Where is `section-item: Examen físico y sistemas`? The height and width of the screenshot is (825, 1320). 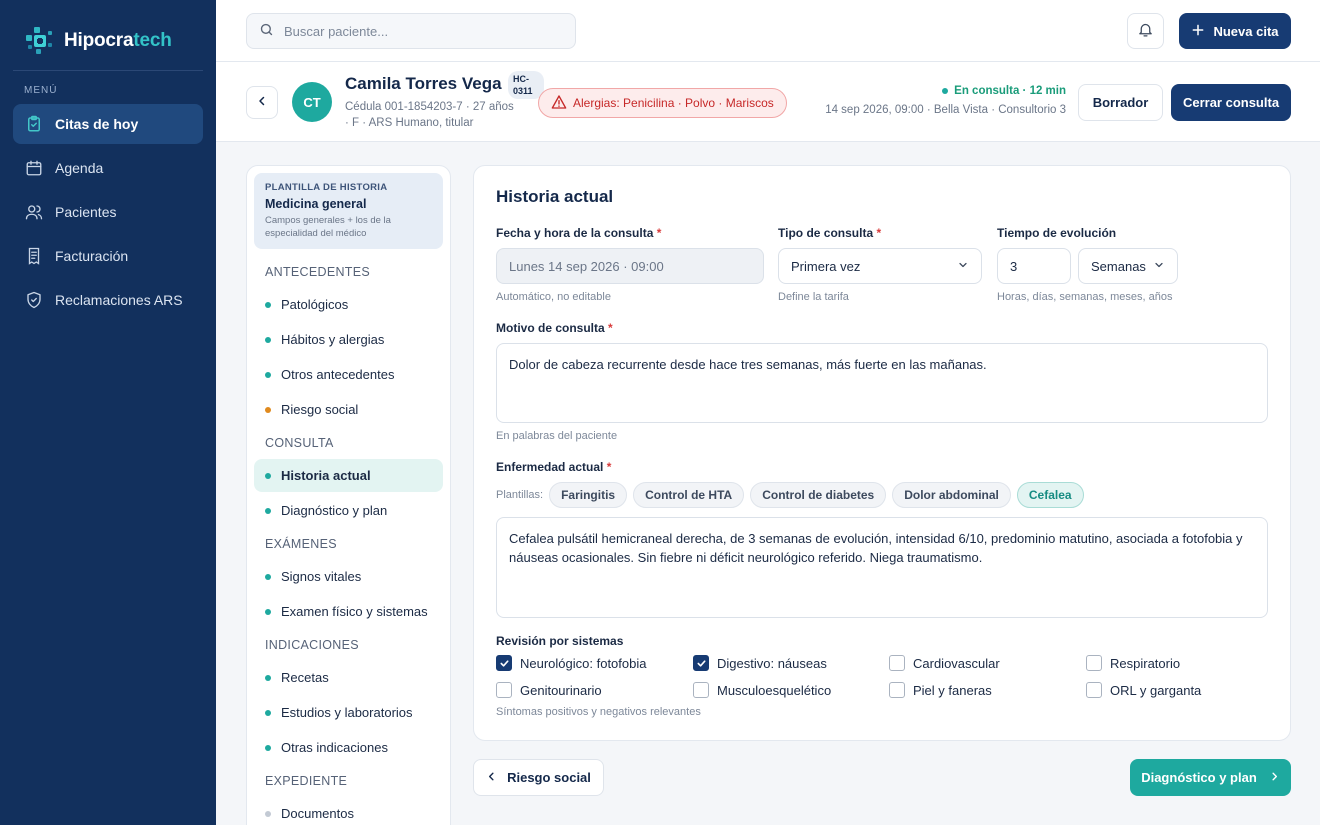
section-item: Examen físico y sistemas is located at coordinates (348, 611).